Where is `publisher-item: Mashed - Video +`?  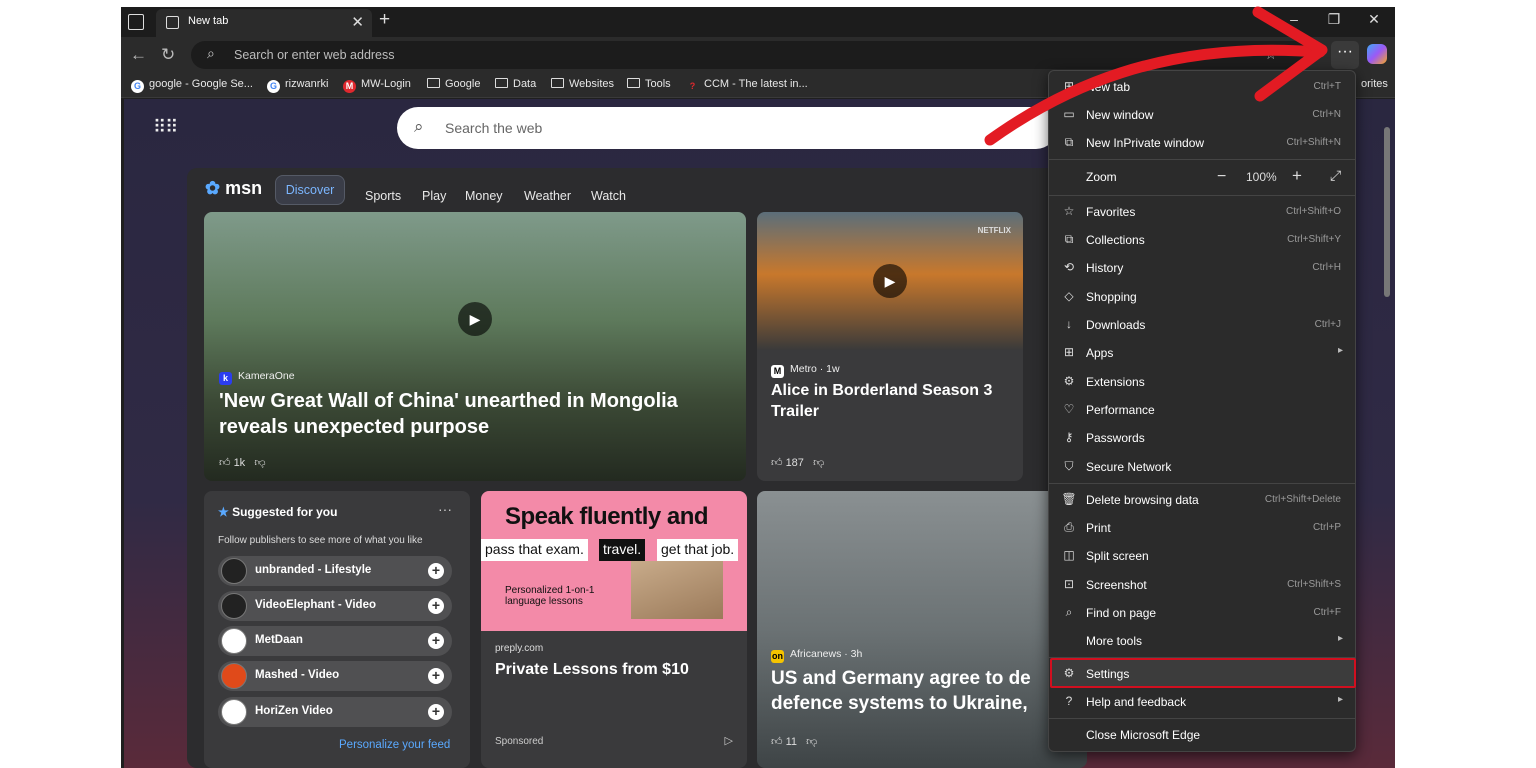 publisher-item: Mashed - Video + is located at coordinates (335, 676).